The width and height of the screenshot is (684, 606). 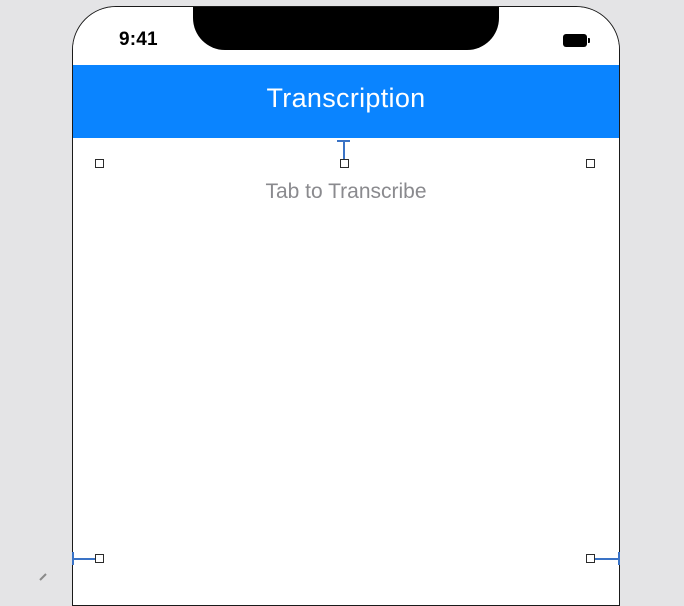 What do you see at coordinates (138, 39) in the screenshot?
I see `status-time: 9:41` at bounding box center [138, 39].